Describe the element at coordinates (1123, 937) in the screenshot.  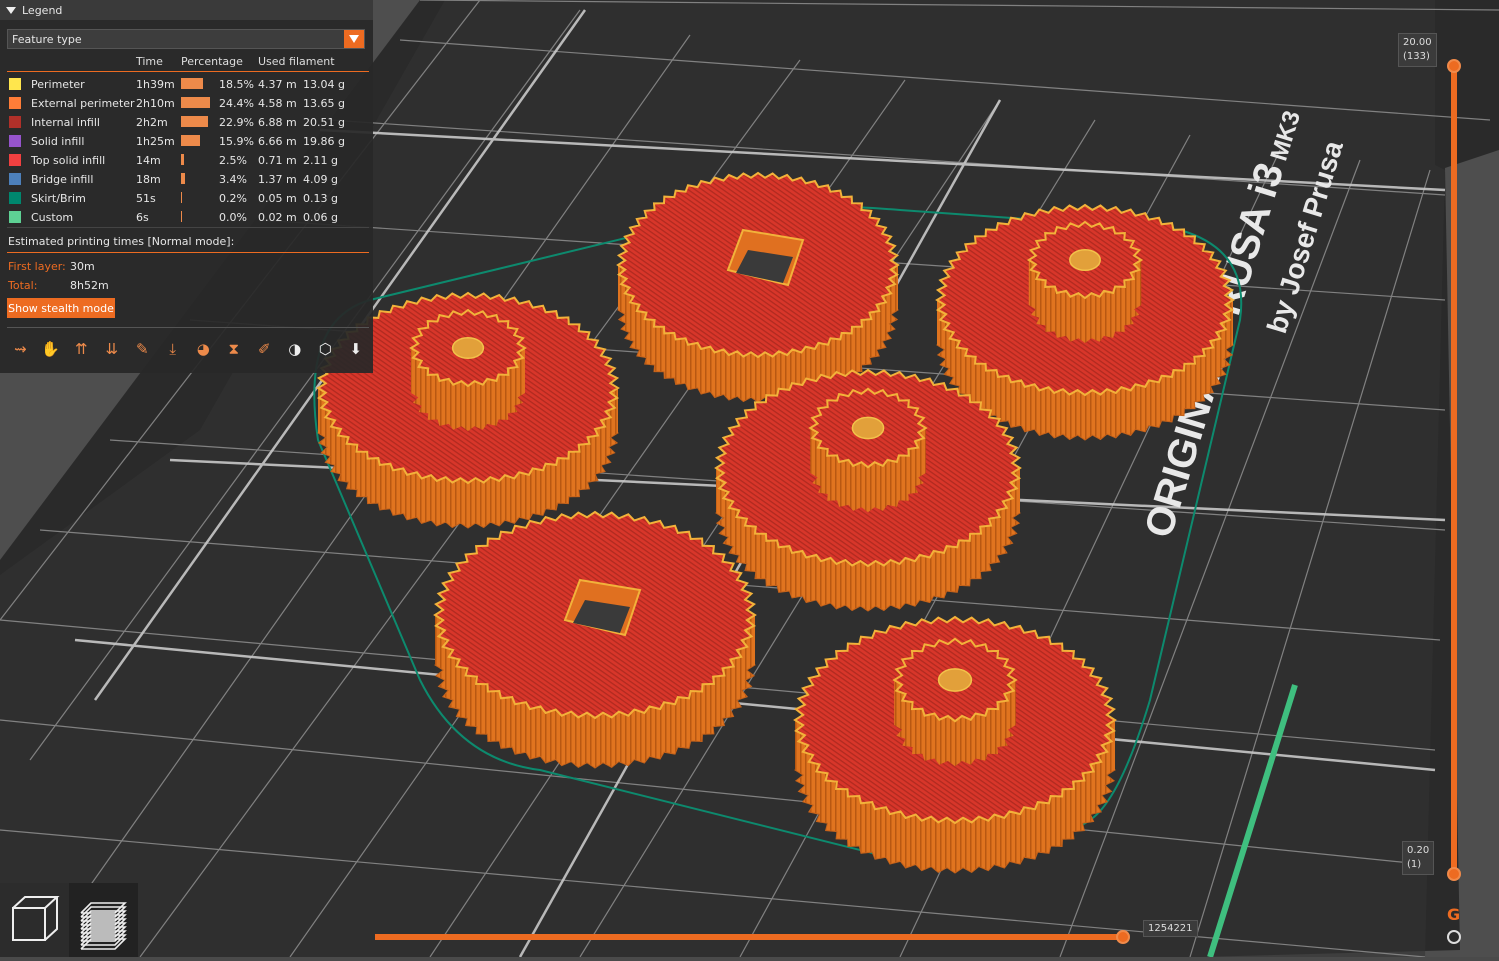
I see `move-slider-handle` at that location.